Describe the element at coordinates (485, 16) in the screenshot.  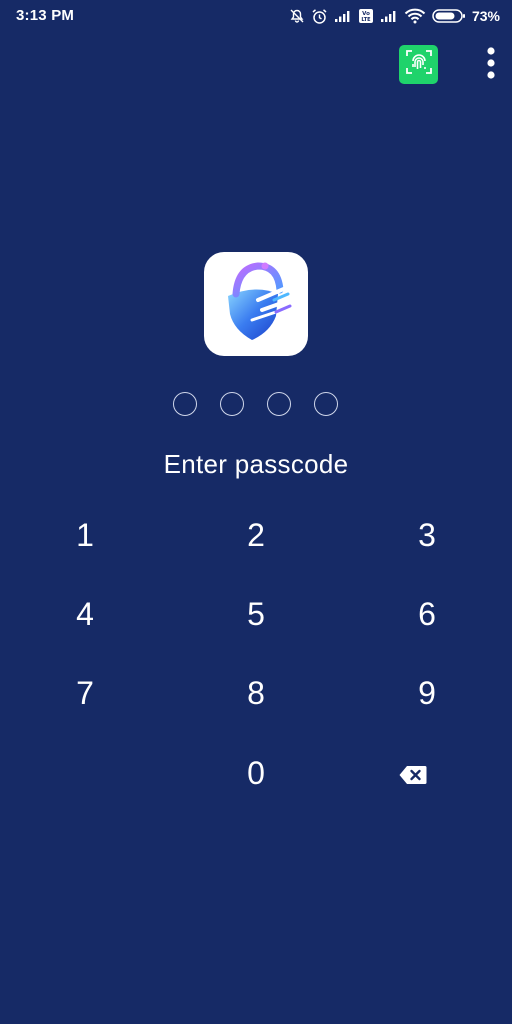
I see `battery-percent: 73%` at that location.